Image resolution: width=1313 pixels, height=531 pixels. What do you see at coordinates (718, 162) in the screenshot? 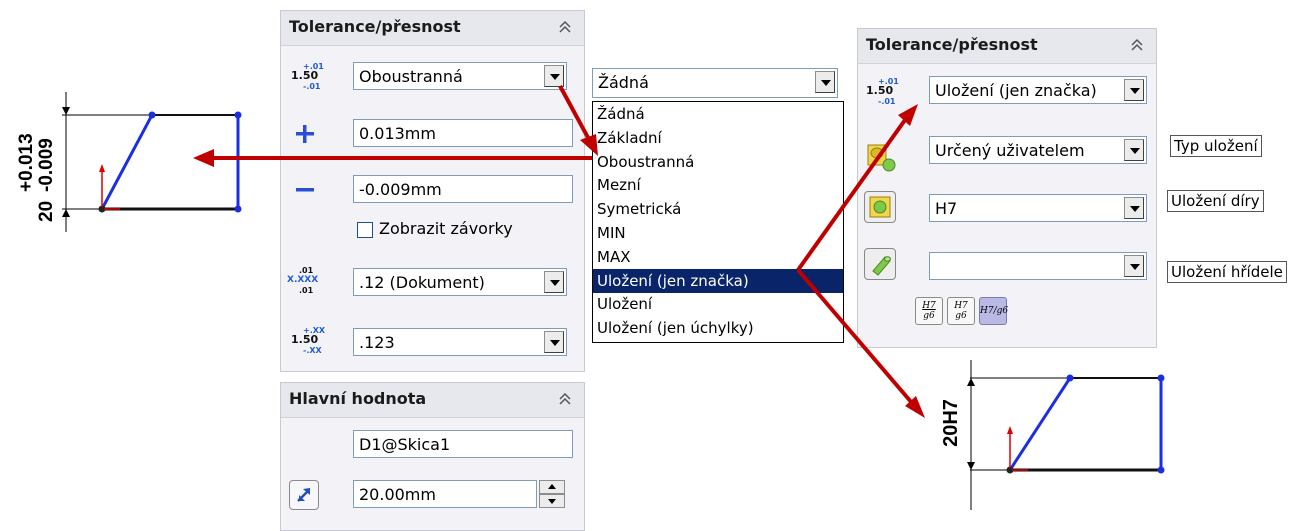
I see `dropdown-option: Oboustranná` at bounding box center [718, 162].